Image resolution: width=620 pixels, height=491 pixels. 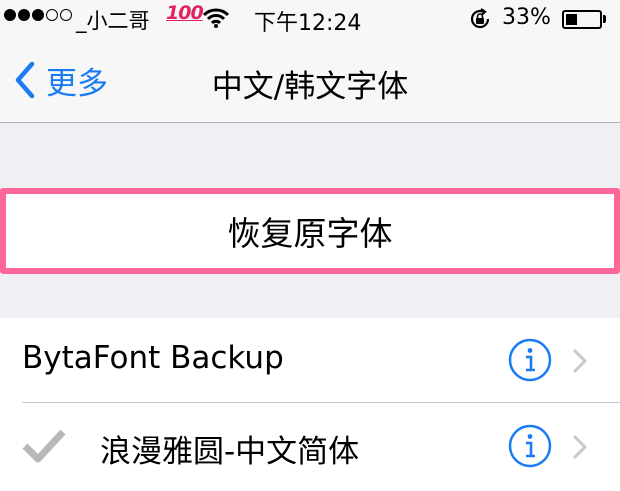 I want to click on battery-tip, so click(x=604, y=19).